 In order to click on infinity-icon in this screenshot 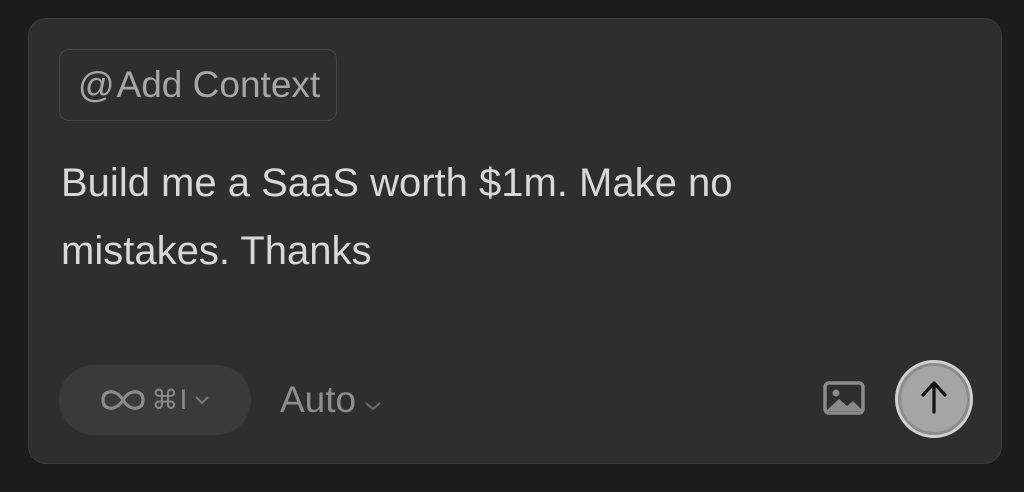, I will do `click(123, 400)`.